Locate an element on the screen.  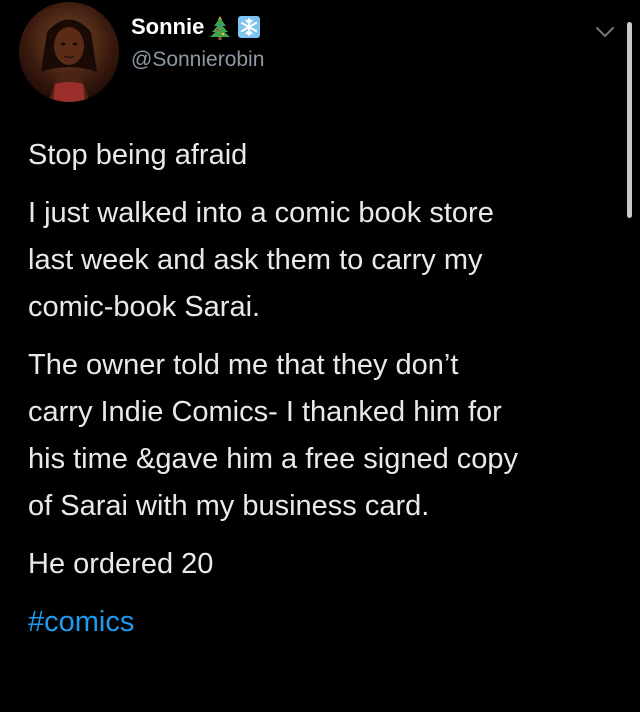
display-name: Sonnie is located at coordinates (196, 27).